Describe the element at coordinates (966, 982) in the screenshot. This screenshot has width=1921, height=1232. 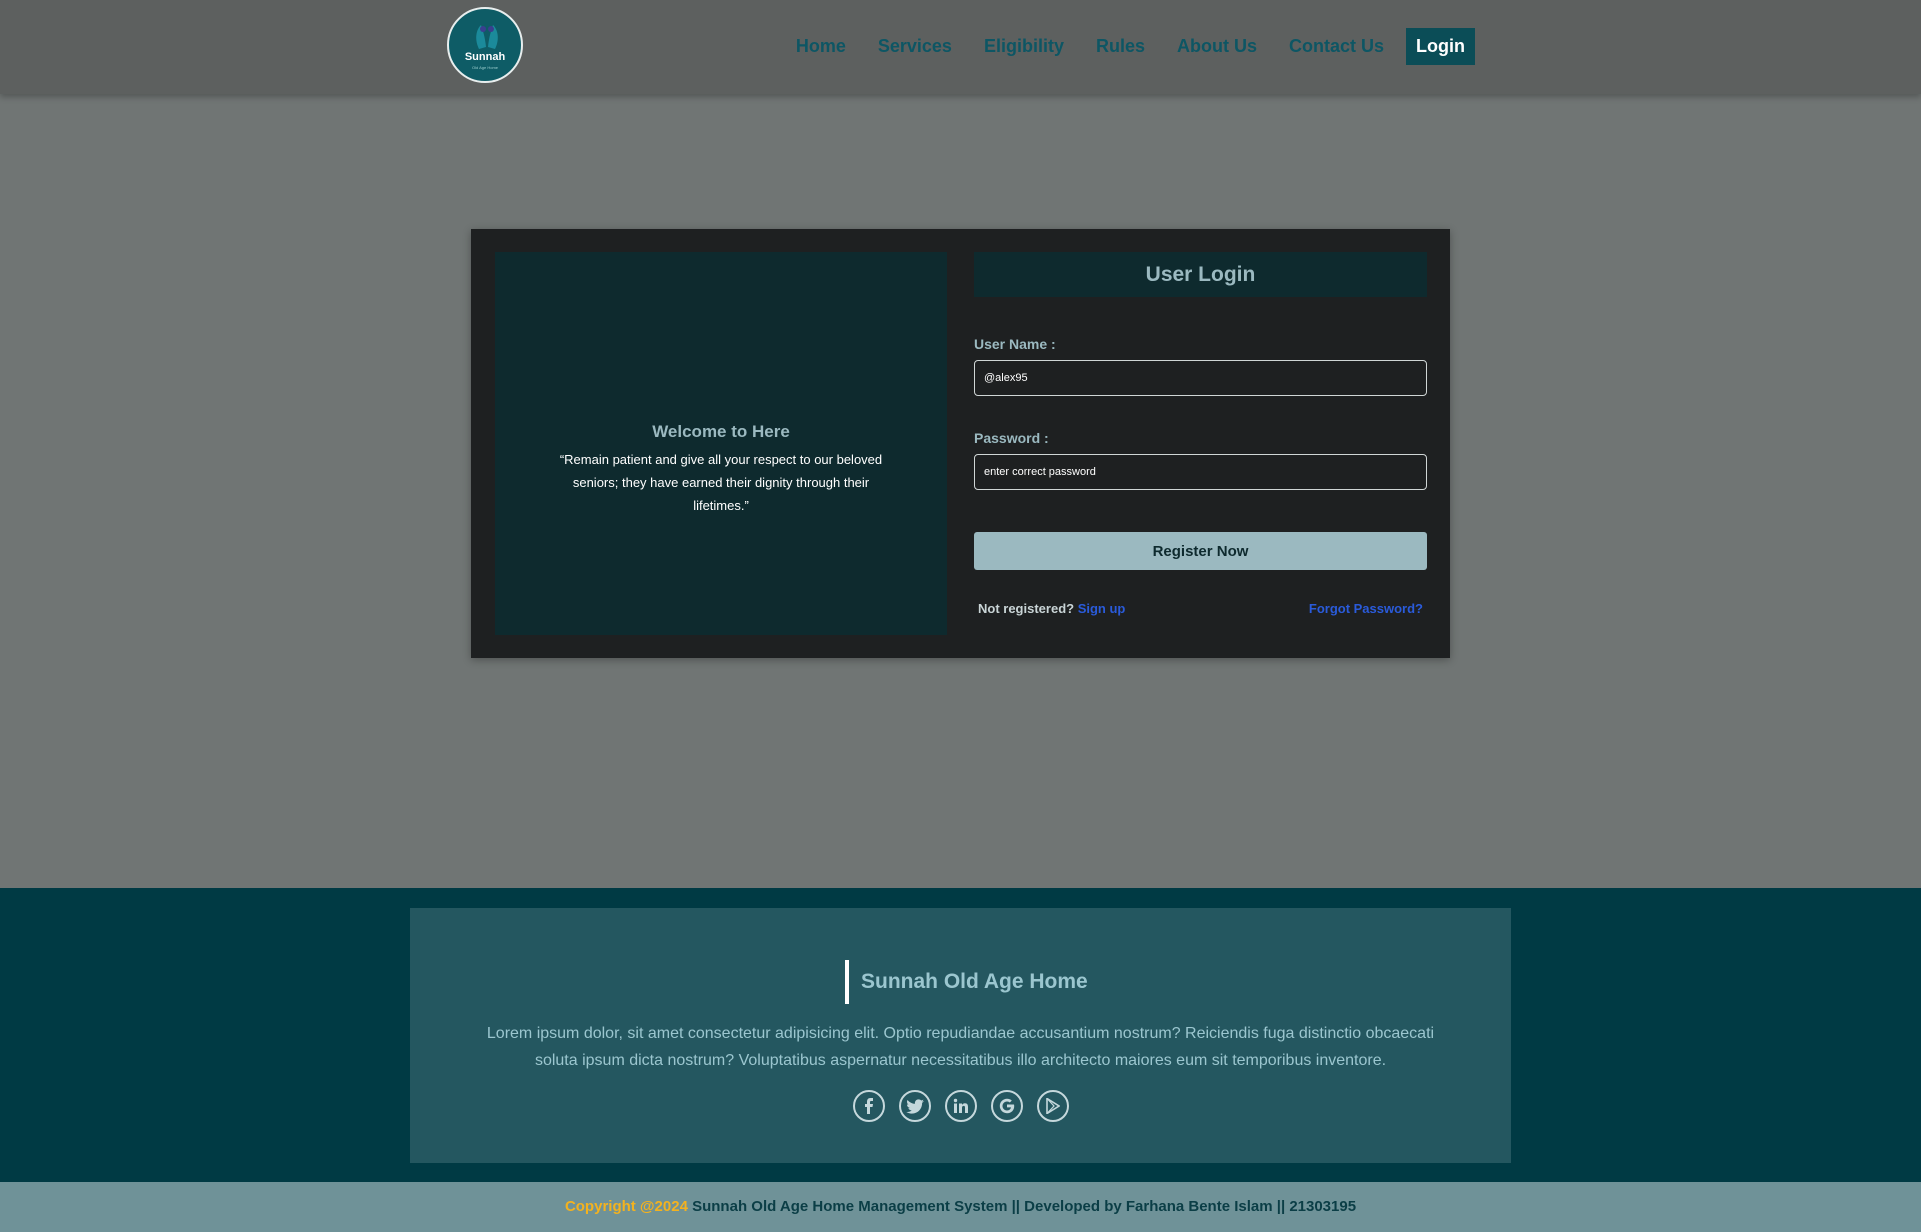
I see `footer-title: Sunnah Old Age Home` at that location.